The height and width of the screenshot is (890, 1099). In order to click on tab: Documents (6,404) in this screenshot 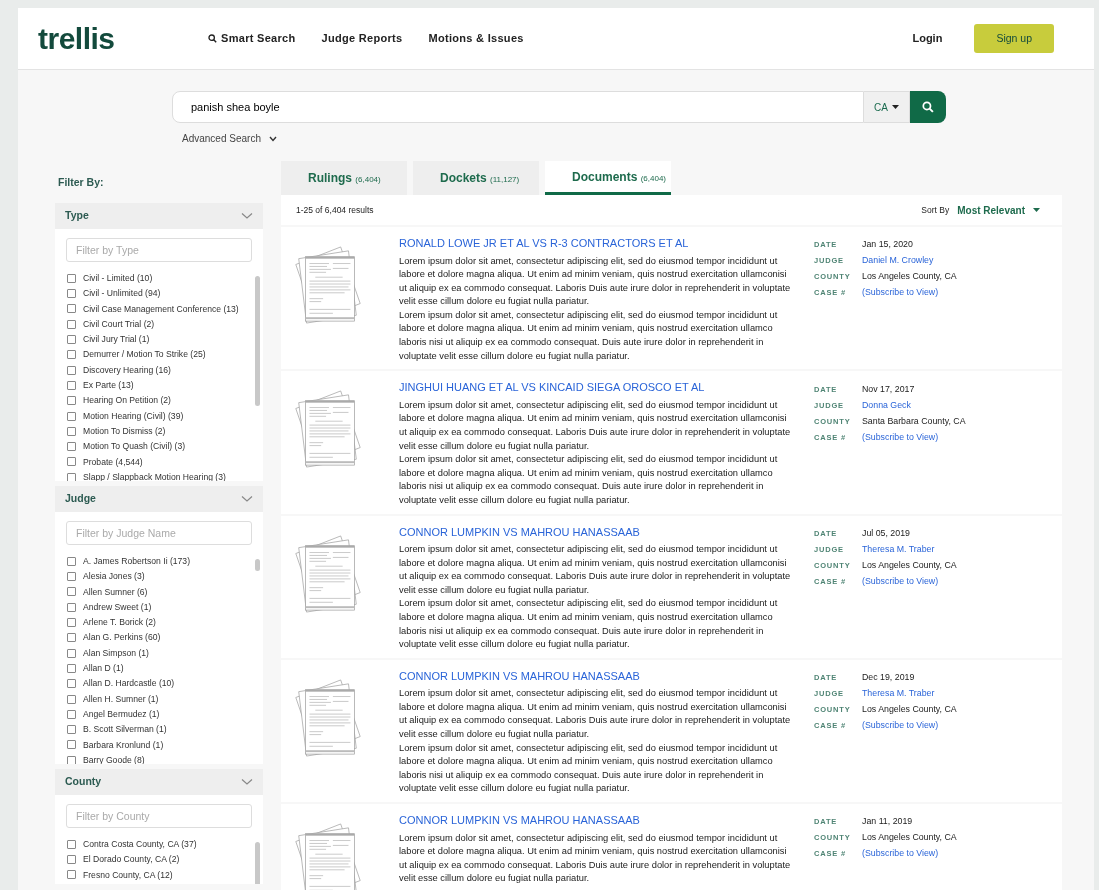, I will do `click(608, 178)`.